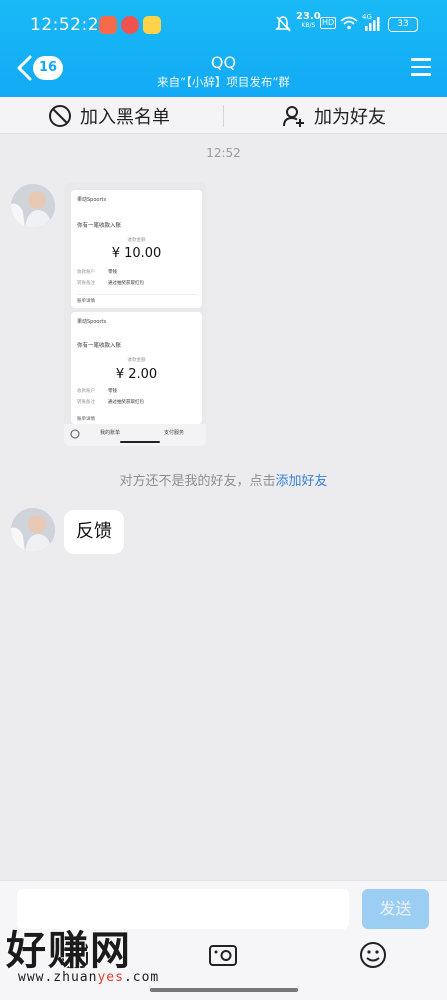 Image resolution: width=447 pixels, height=1000 pixels. Describe the element at coordinates (60, 115) in the screenshot. I see `block-icon` at that location.